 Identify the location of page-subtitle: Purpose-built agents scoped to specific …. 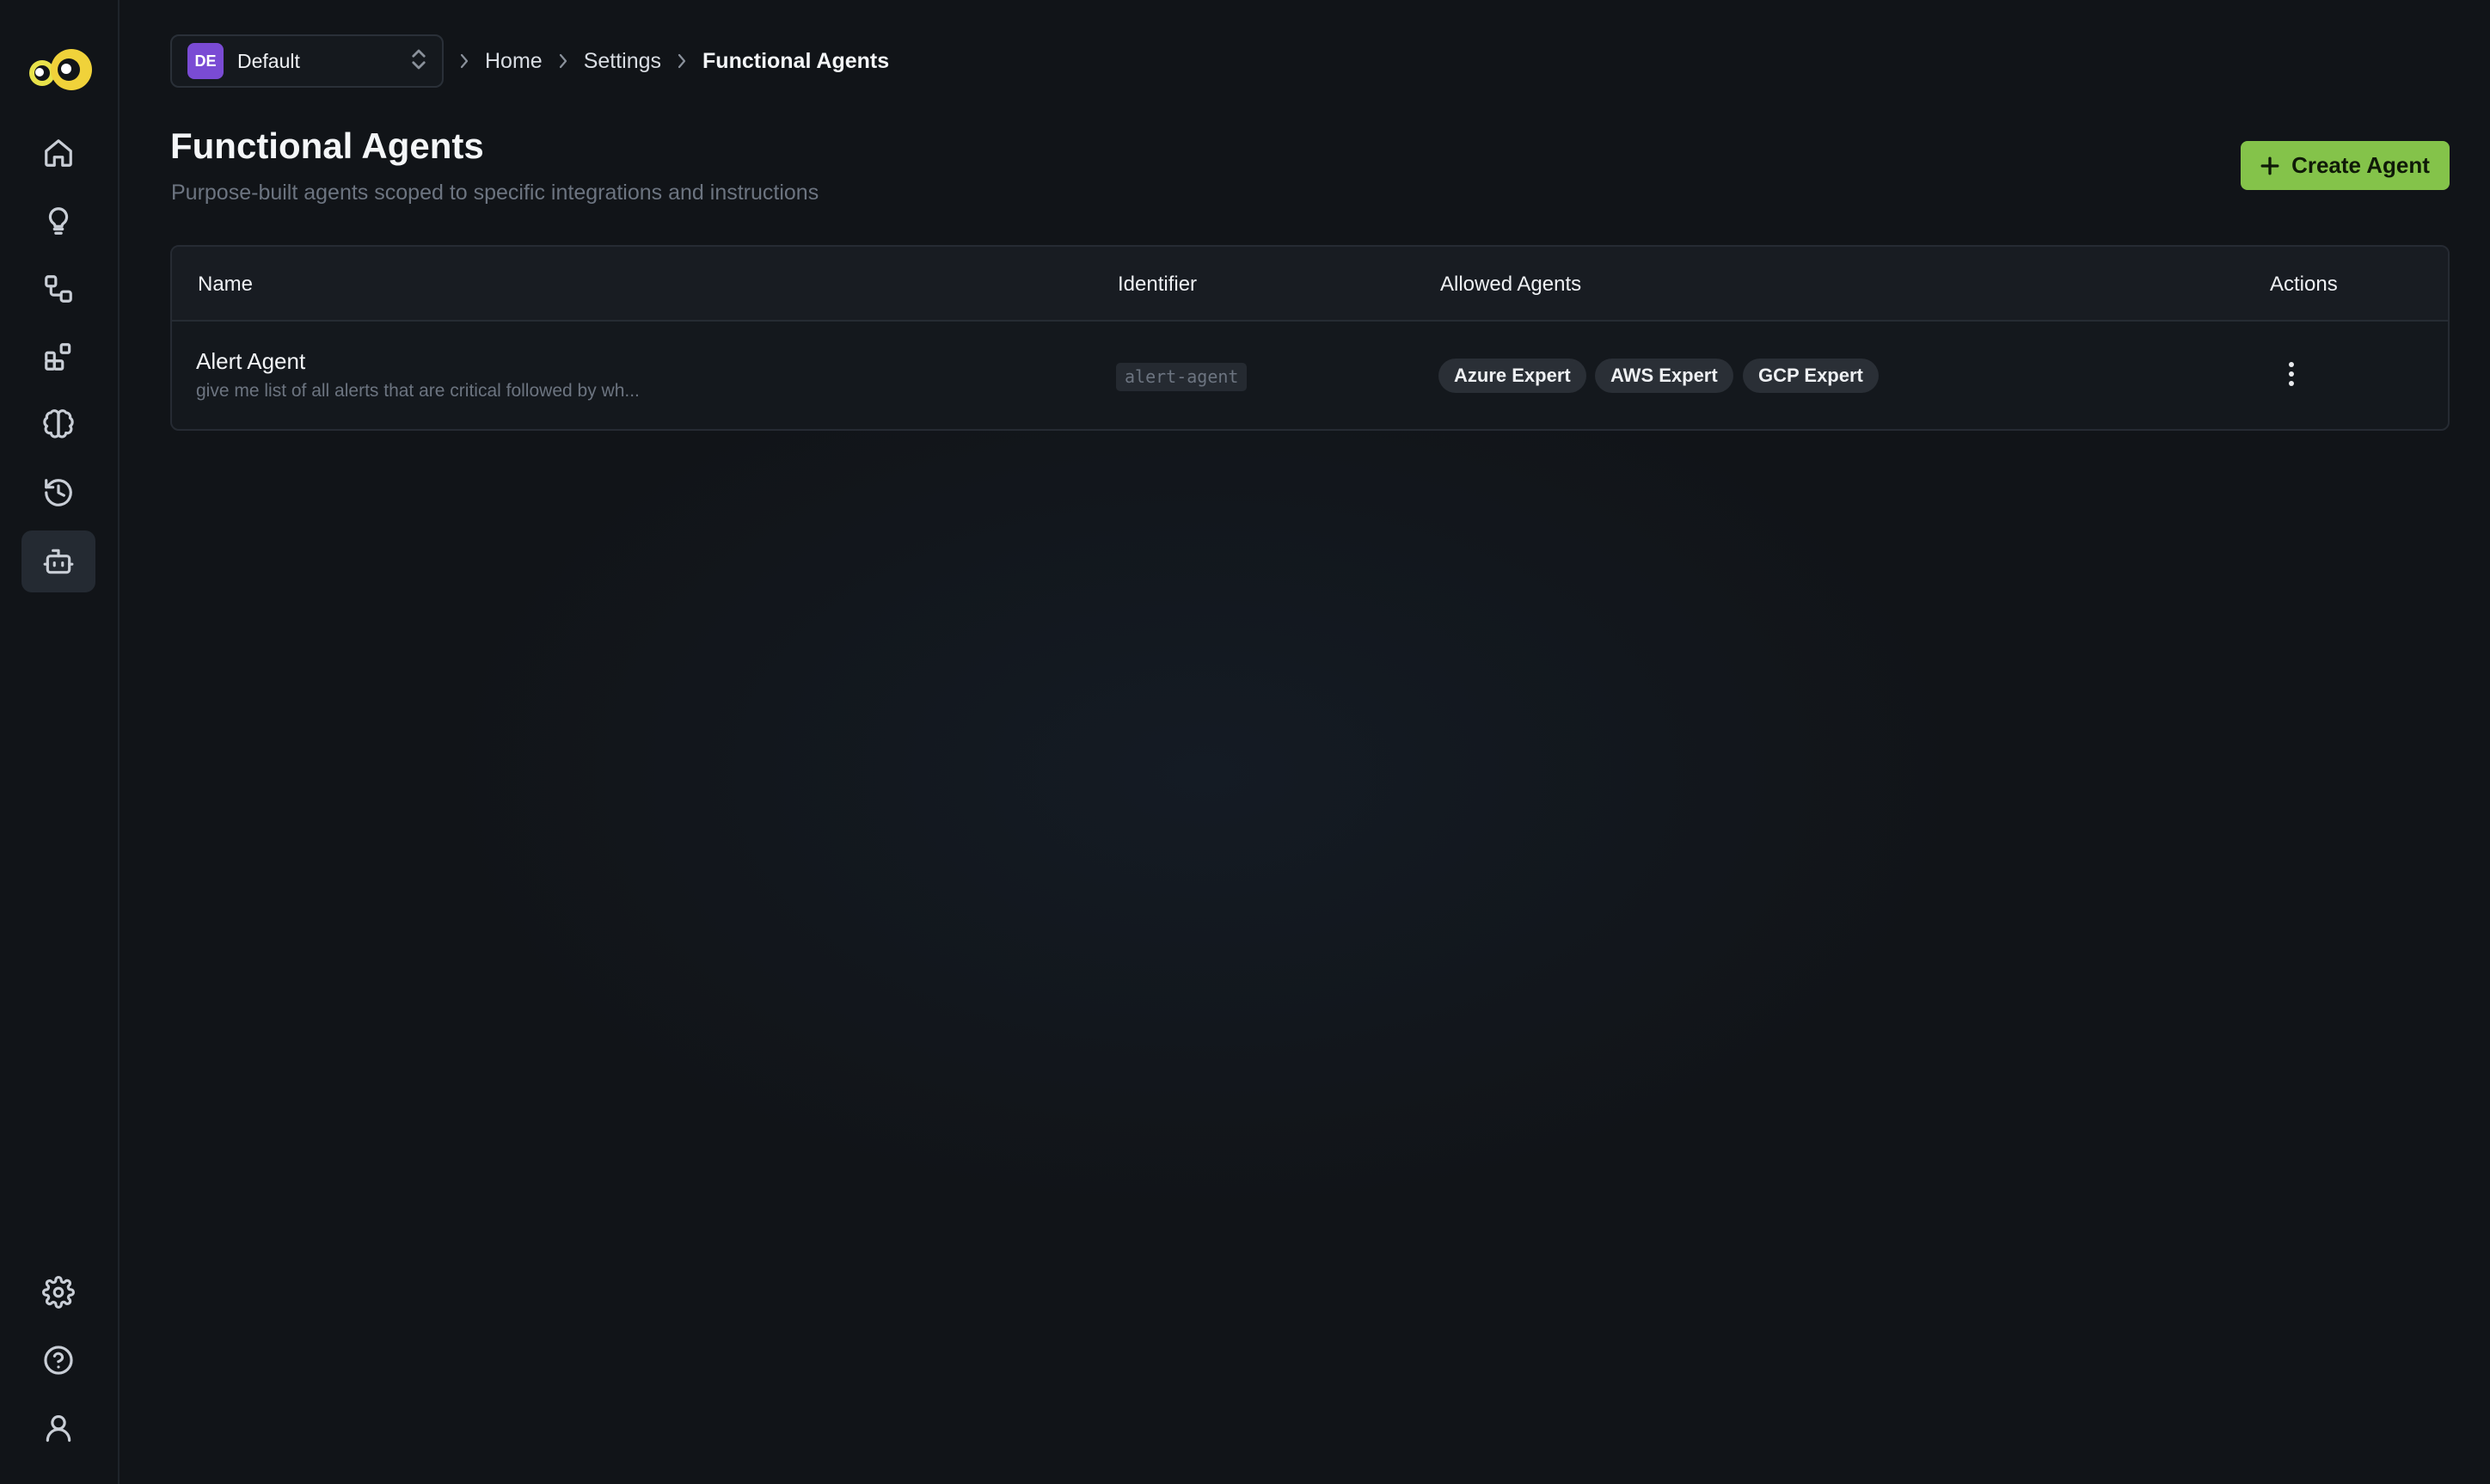
(495, 193).